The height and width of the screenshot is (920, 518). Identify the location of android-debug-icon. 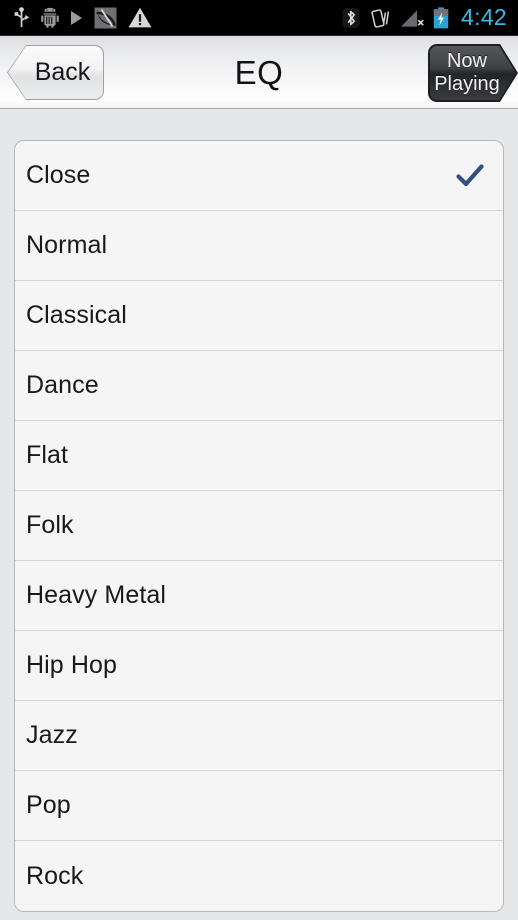
(50, 17).